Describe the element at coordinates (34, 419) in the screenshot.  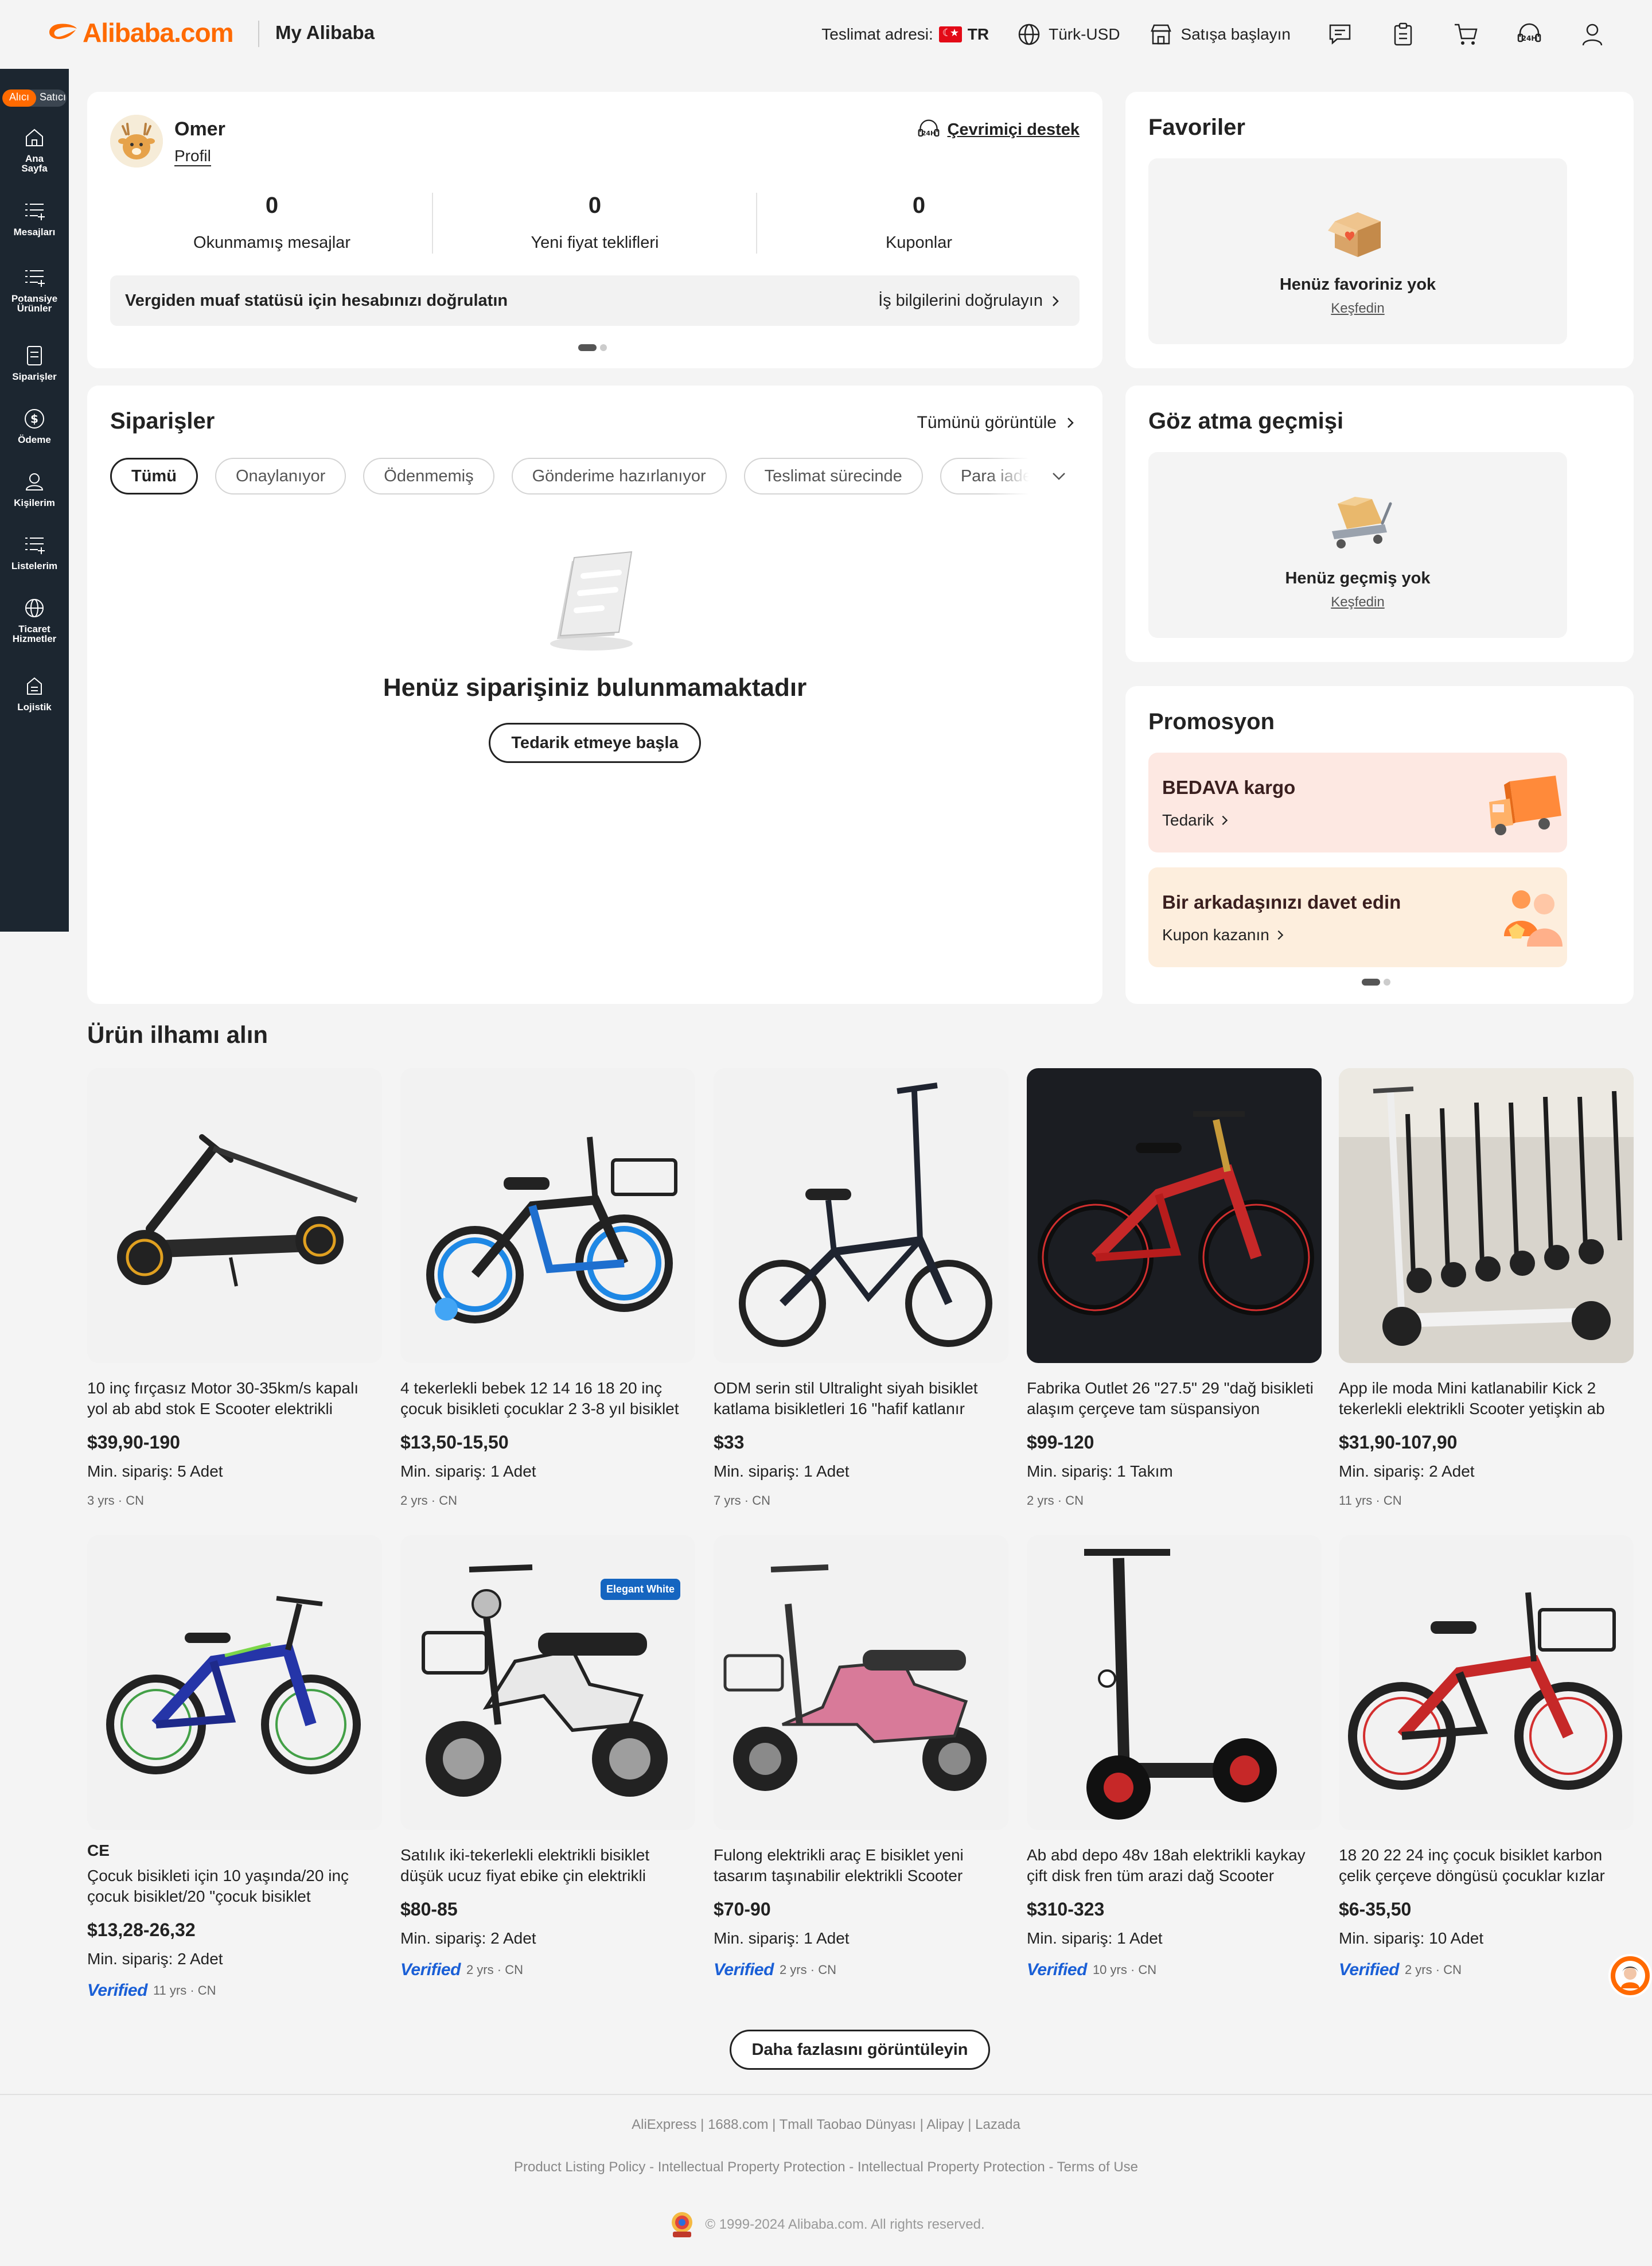
I see `payment-icon: $` at that location.